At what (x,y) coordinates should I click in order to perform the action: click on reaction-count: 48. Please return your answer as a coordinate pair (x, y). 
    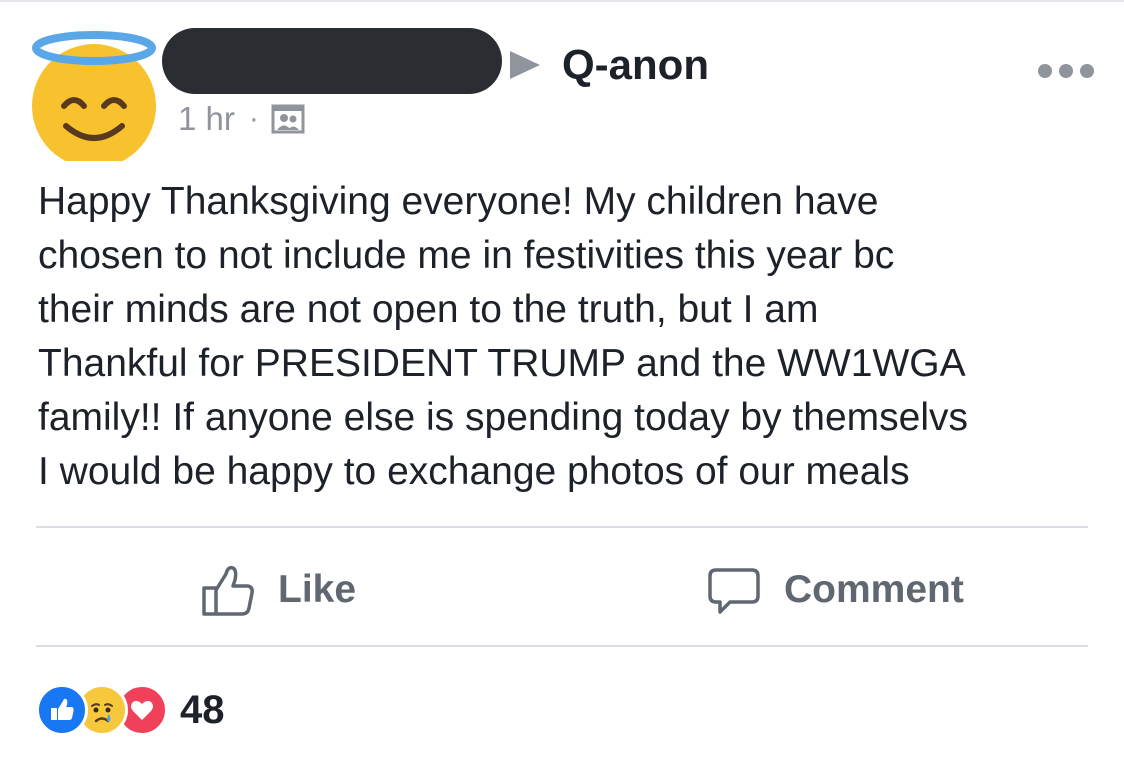
    Looking at the image, I should click on (202, 710).